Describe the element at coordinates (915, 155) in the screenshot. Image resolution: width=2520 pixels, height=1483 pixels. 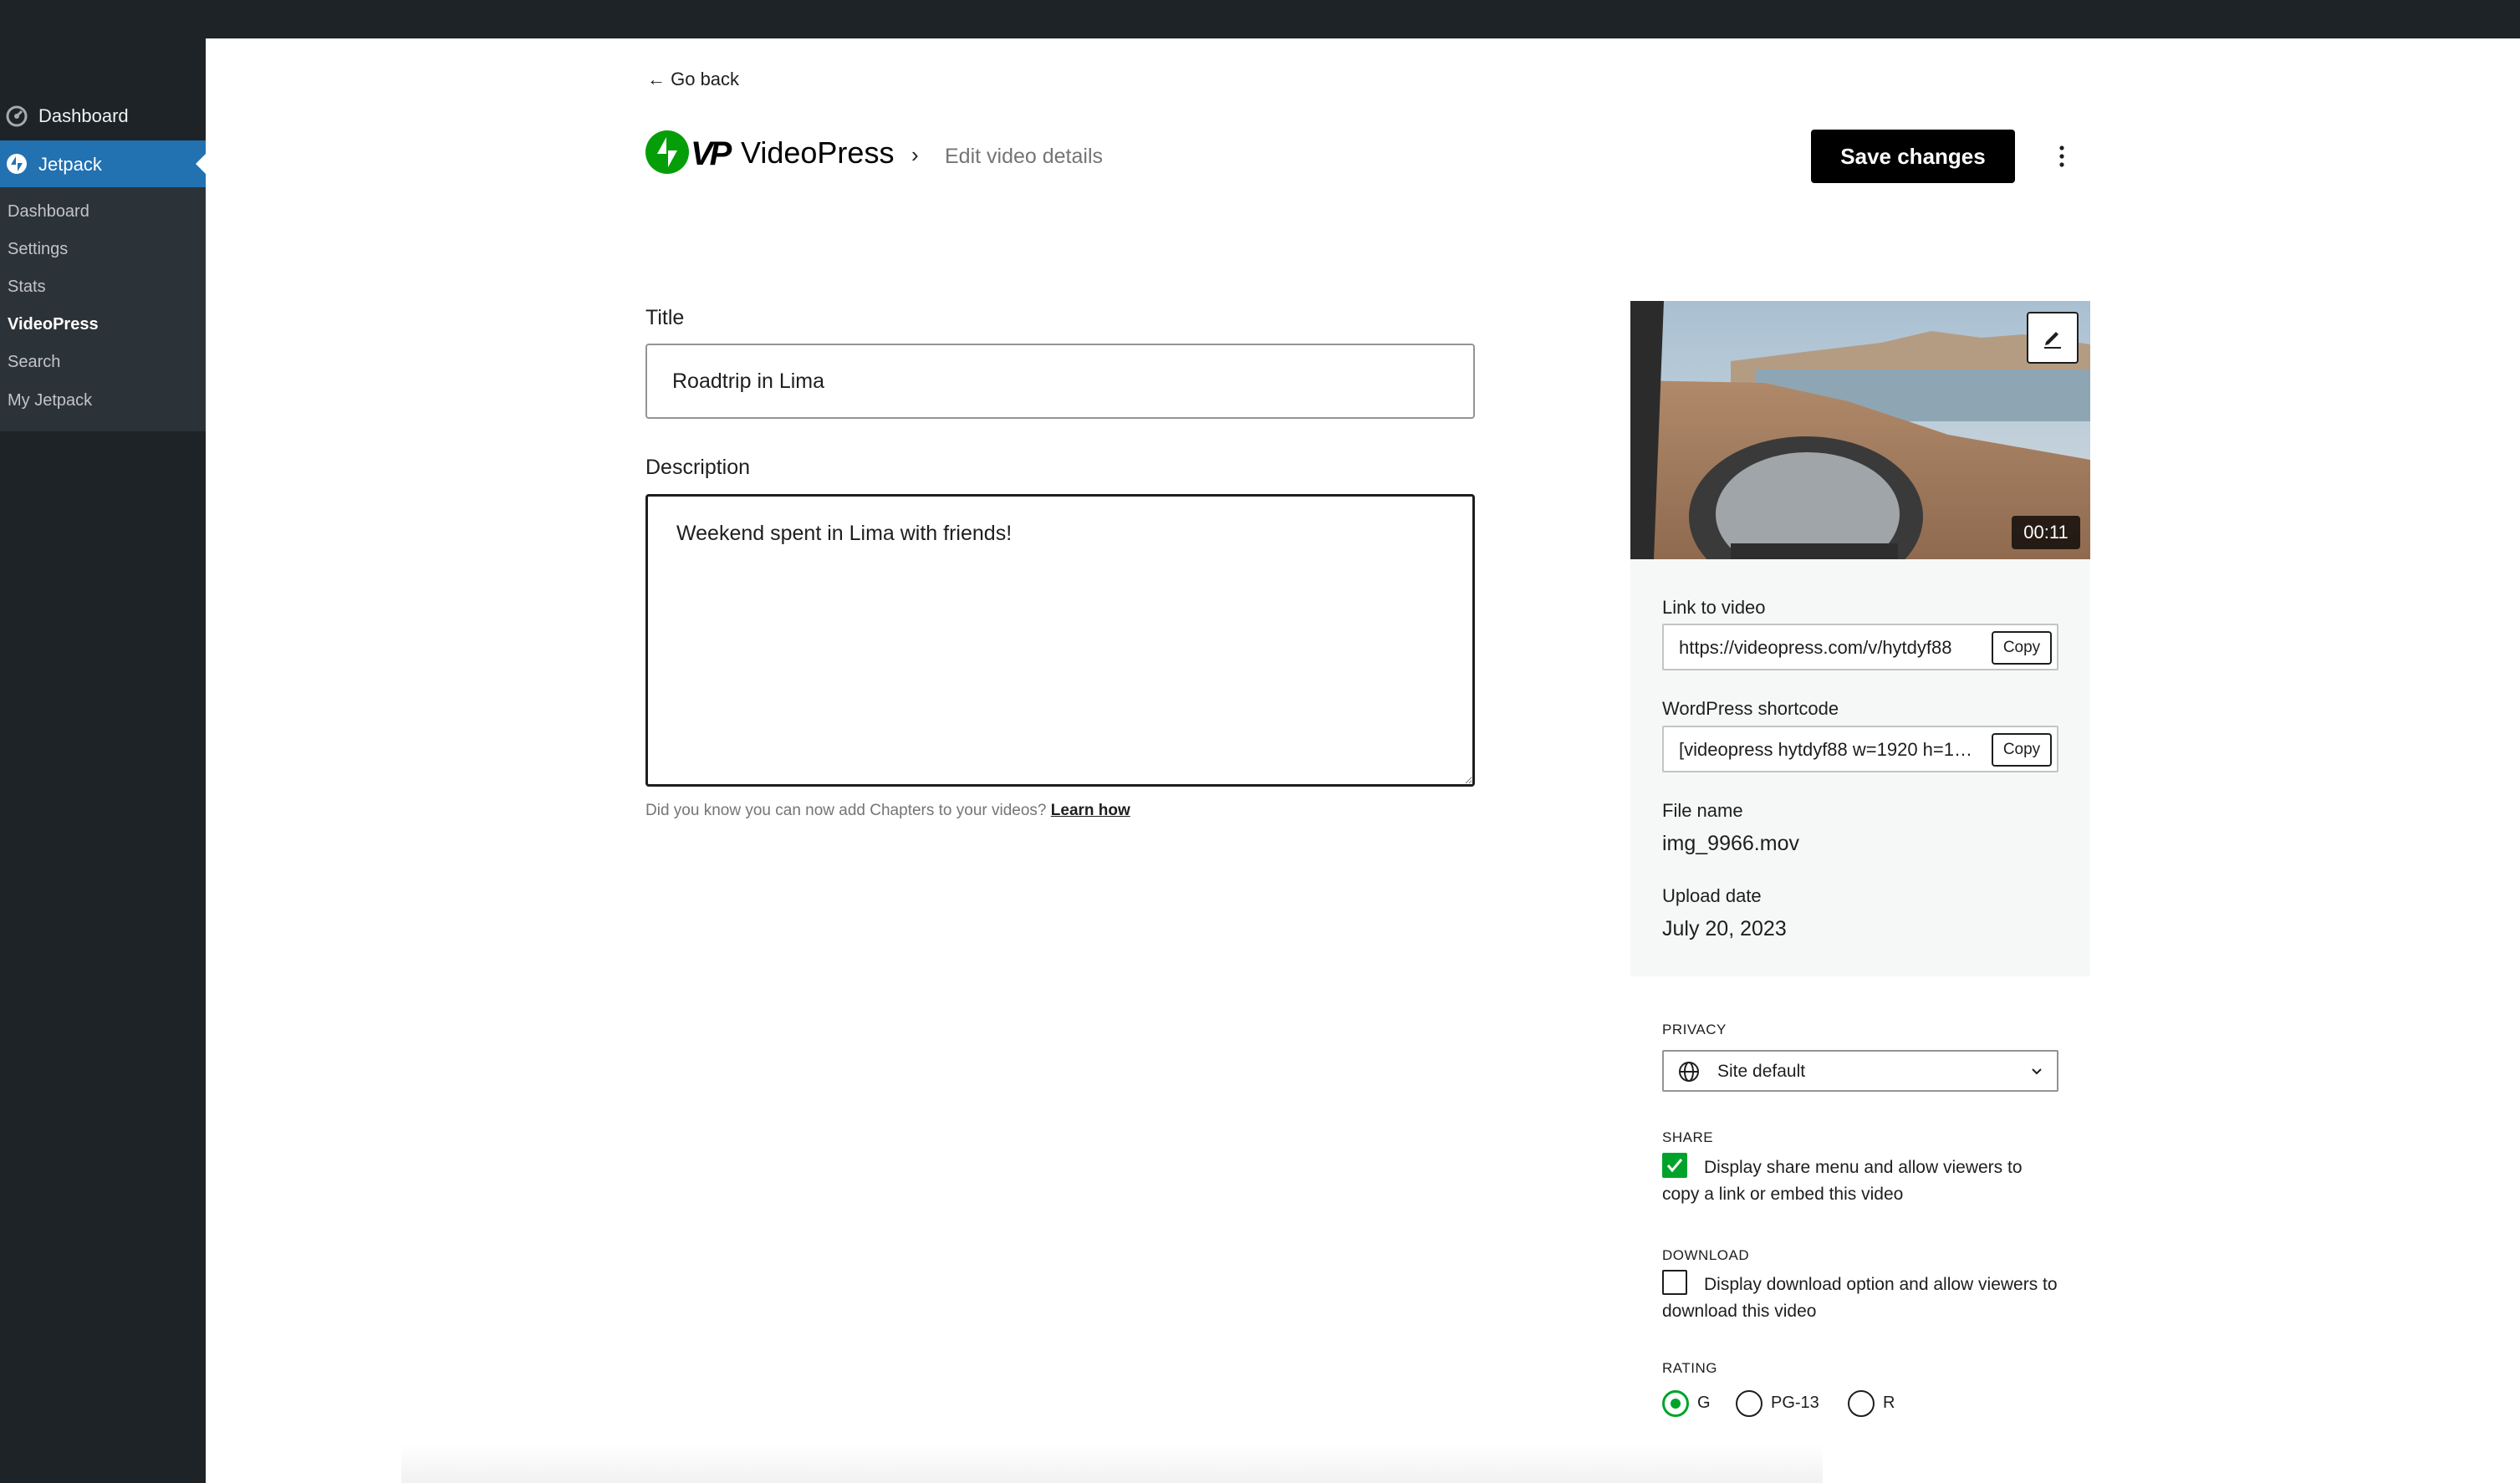
I see `chevron-right-icon: ›` at that location.